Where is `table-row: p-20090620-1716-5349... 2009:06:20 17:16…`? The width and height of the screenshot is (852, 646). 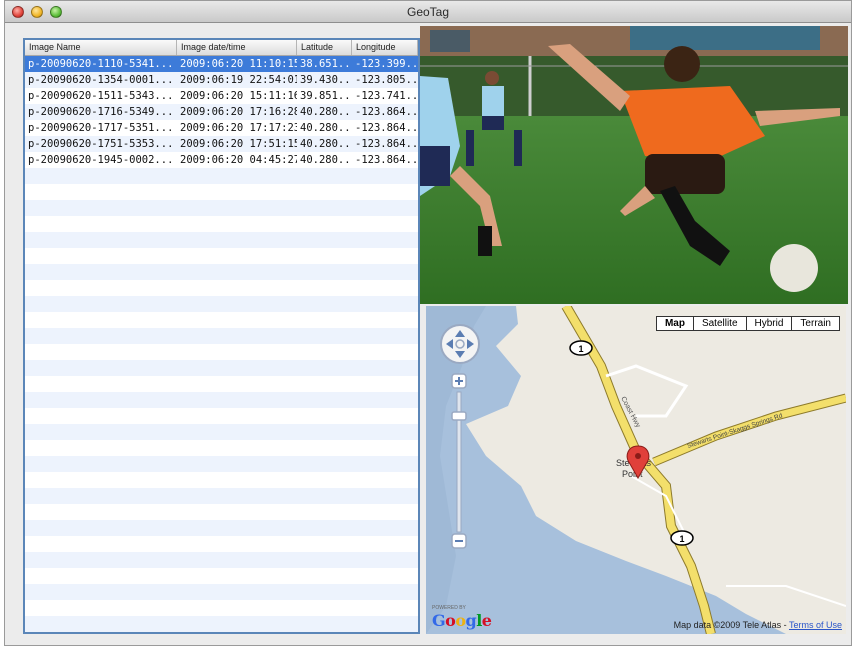
table-row: p-20090620-1716-5349... 2009:06:20 17:16… is located at coordinates (221, 112).